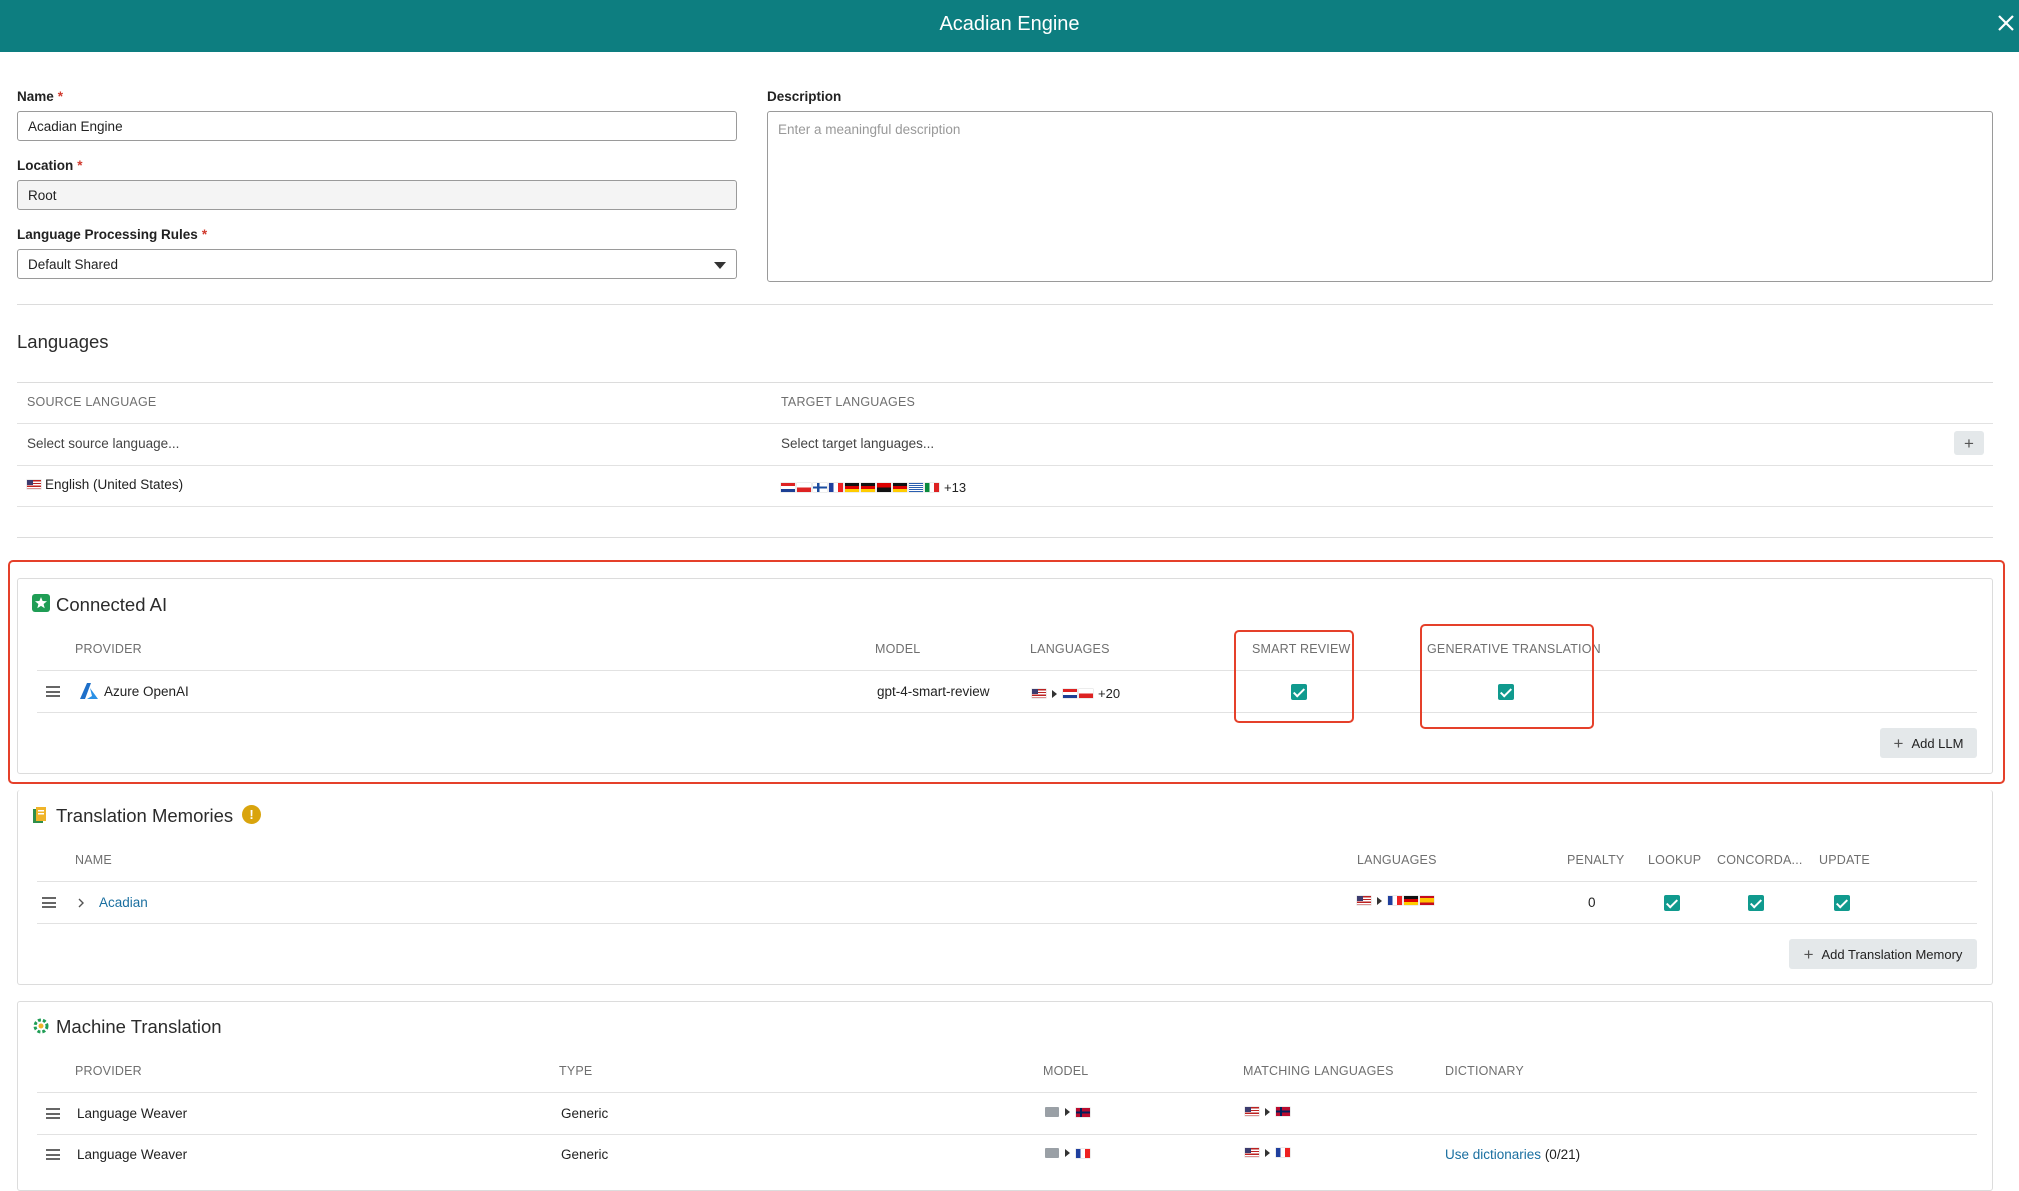 The width and height of the screenshot is (2019, 1191). Describe the element at coordinates (1672, 903) in the screenshot. I see `tm-lookup-checkbox` at that location.